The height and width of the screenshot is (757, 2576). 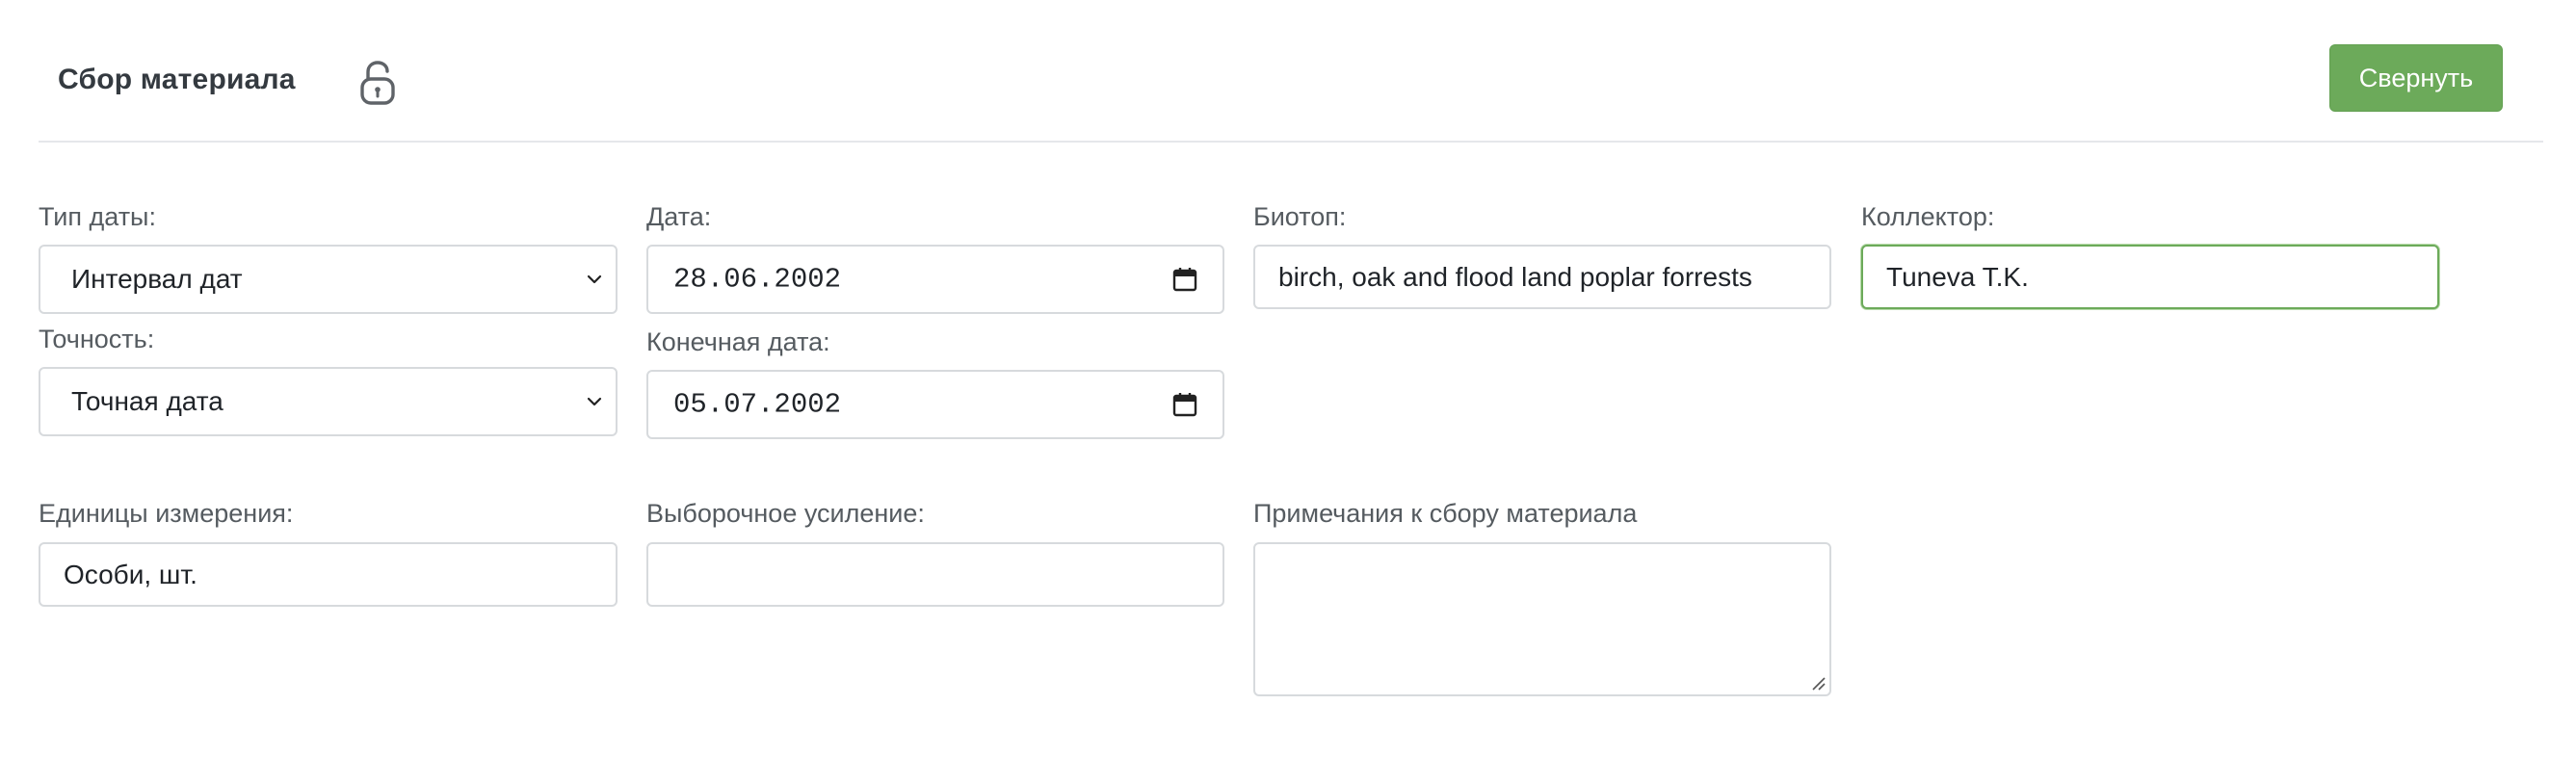 What do you see at coordinates (97, 216) in the screenshot?
I see `date-type-label: Тип даты:` at bounding box center [97, 216].